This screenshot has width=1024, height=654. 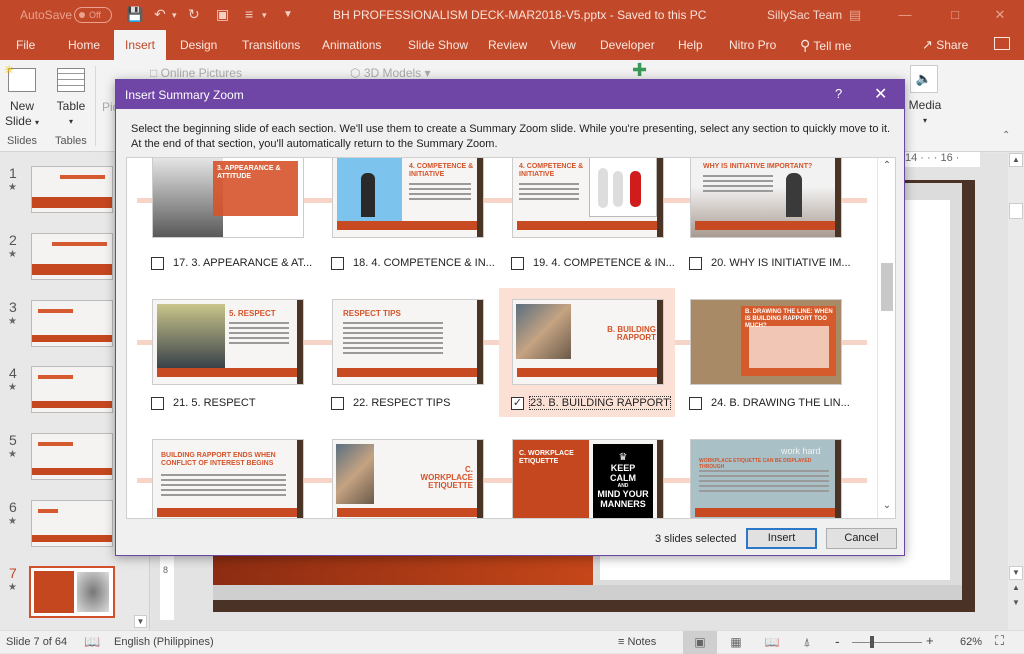 I want to click on reading-view-icon: 📖, so click(x=772, y=642).